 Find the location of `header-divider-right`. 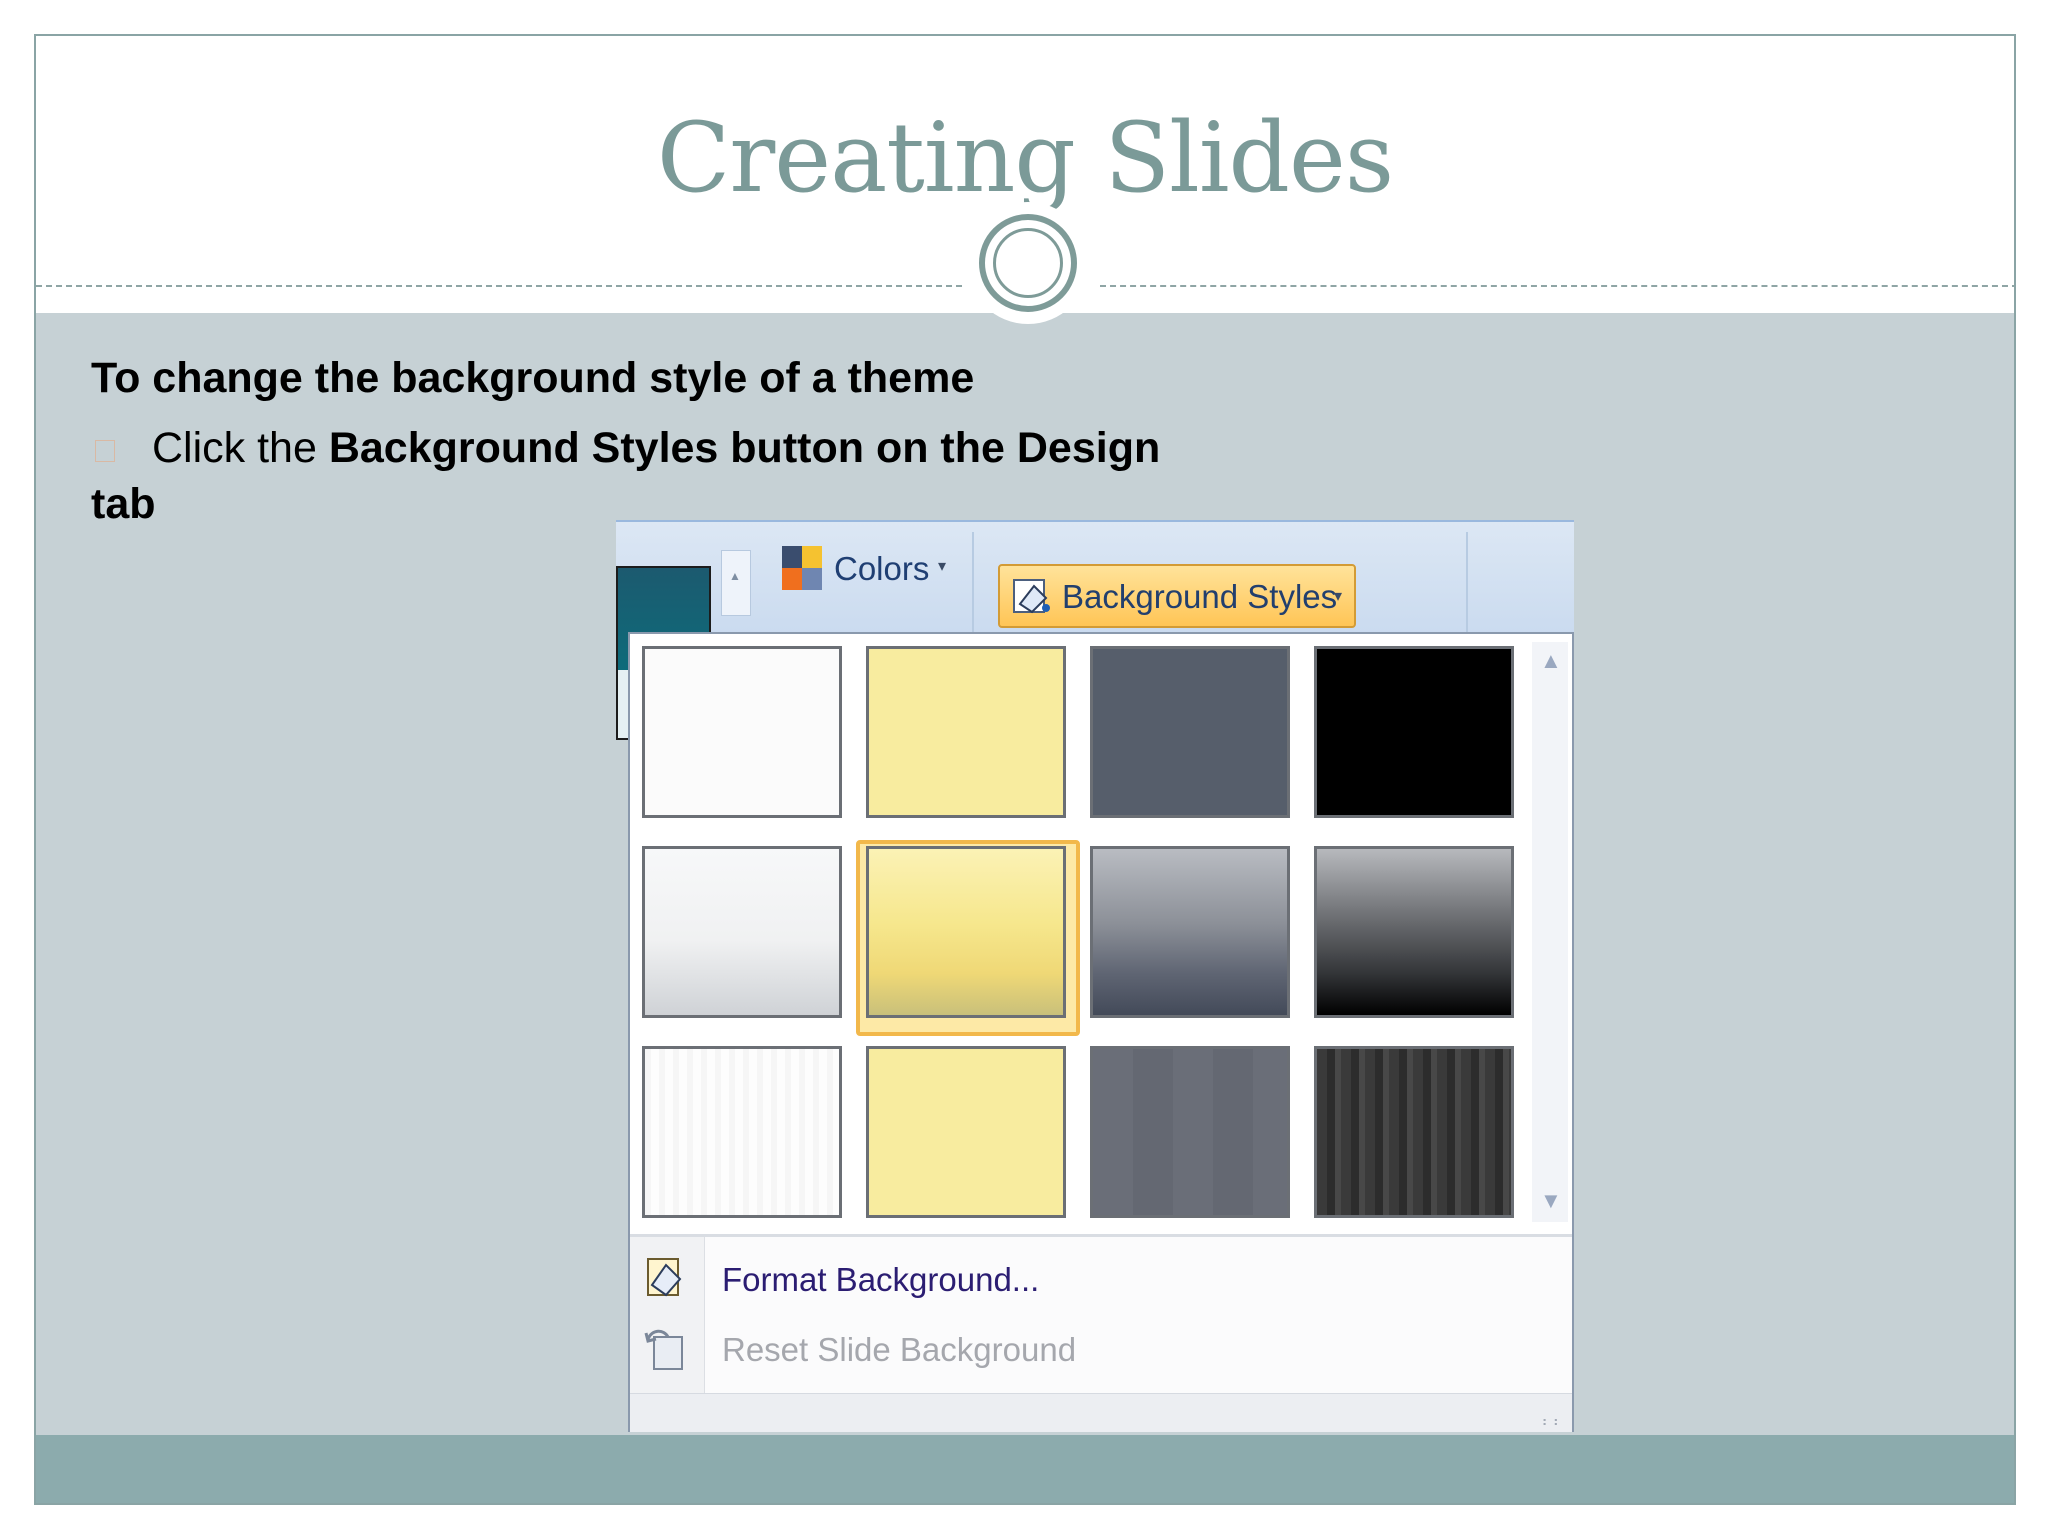

header-divider-right is located at coordinates (1557, 286).